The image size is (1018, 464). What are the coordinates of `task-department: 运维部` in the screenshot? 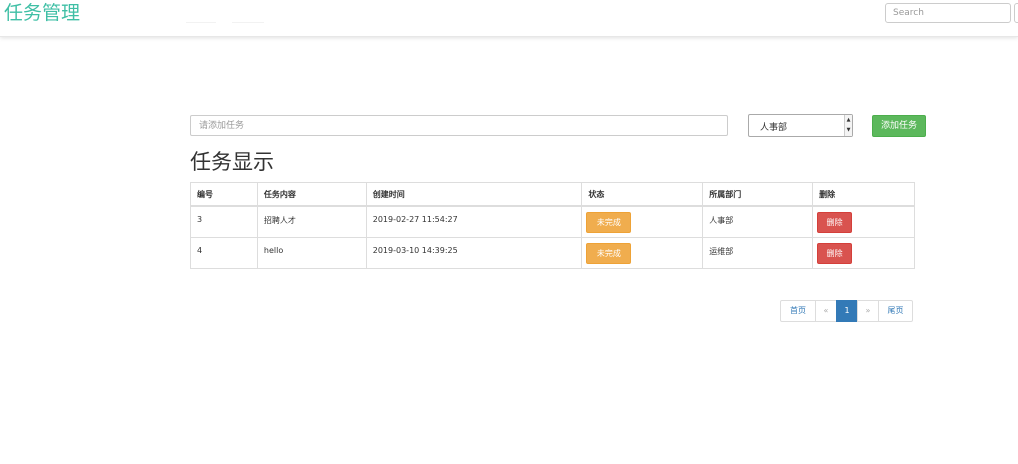 It's located at (758, 252).